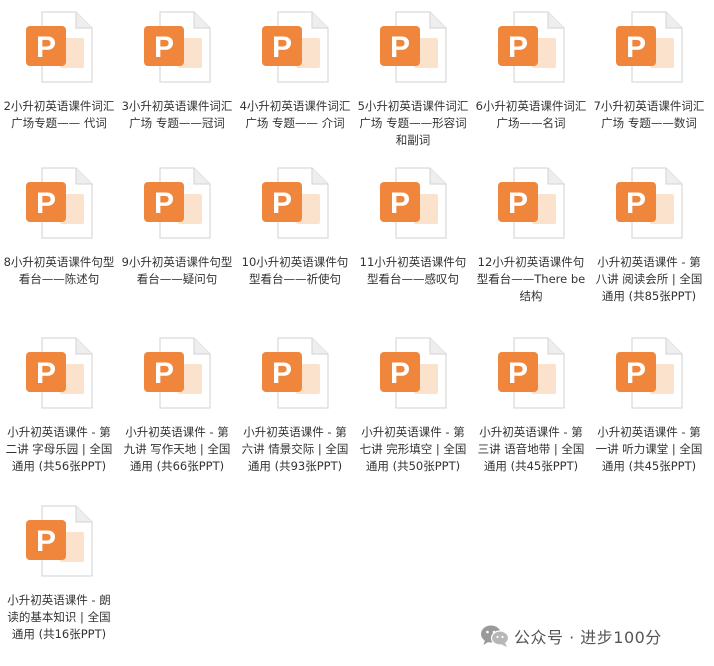 The width and height of the screenshot is (714, 666). I want to click on file-item: P 小升初英语课件 - 第一讲 听力课堂 | 全国通用 (共45张PPT), so click(649, 404).